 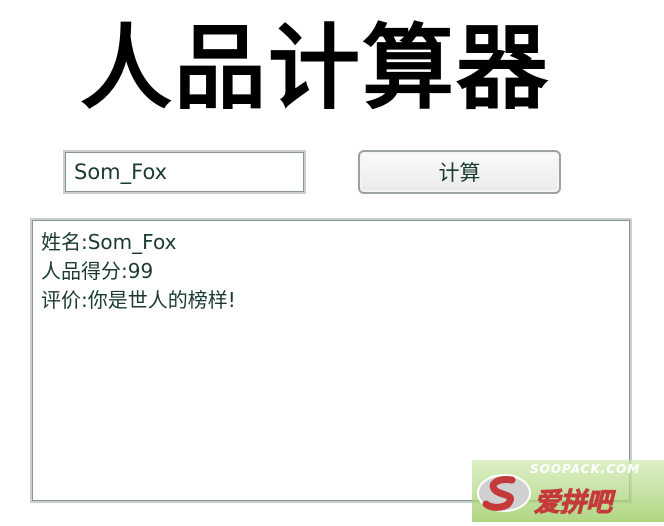 What do you see at coordinates (459, 172) in the screenshot?
I see `calculate-button: 计算` at bounding box center [459, 172].